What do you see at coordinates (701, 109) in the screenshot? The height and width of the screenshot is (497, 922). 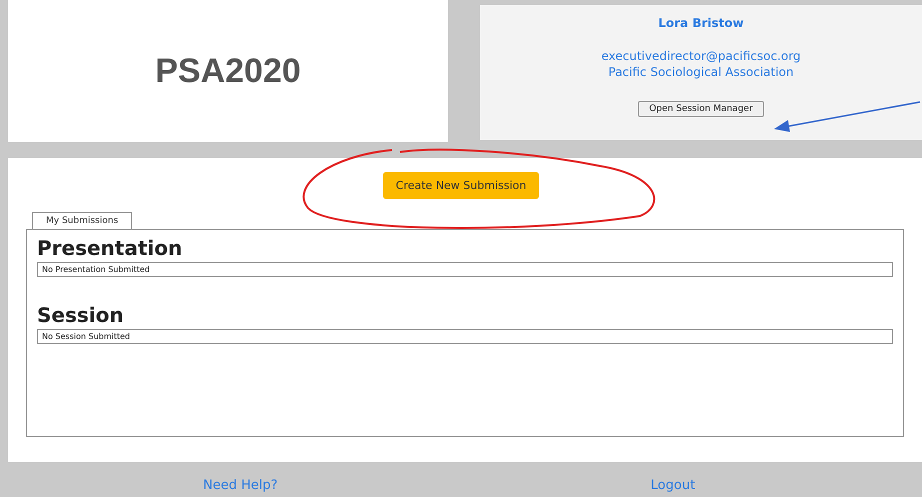 I see `open-session-manager-button: Open Session Manager` at bounding box center [701, 109].